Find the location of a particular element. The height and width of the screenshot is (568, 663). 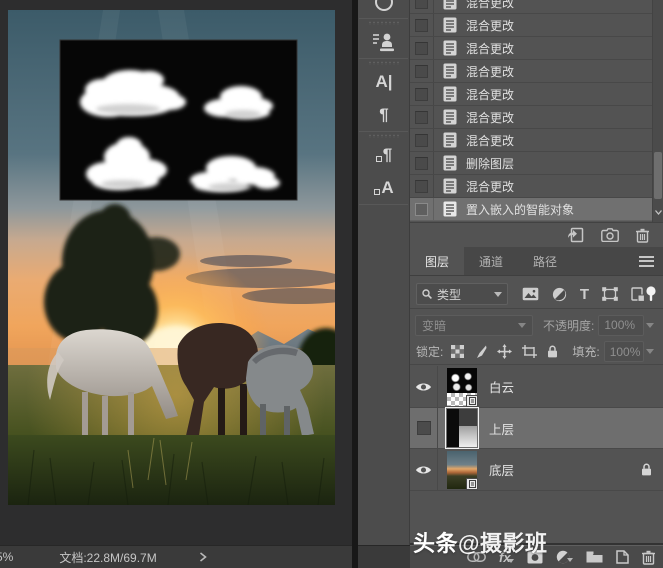

history-panel-footer is located at coordinates (536, 234).